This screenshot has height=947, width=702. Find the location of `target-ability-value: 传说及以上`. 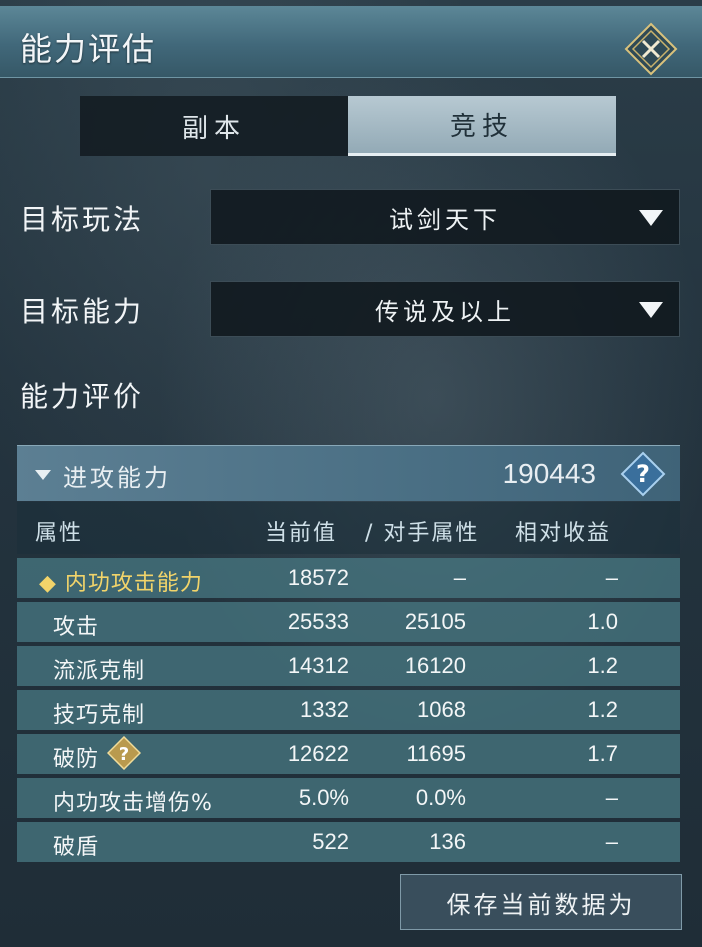

target-ability-value: 传说及以上 is located at coordinates (445, 311).